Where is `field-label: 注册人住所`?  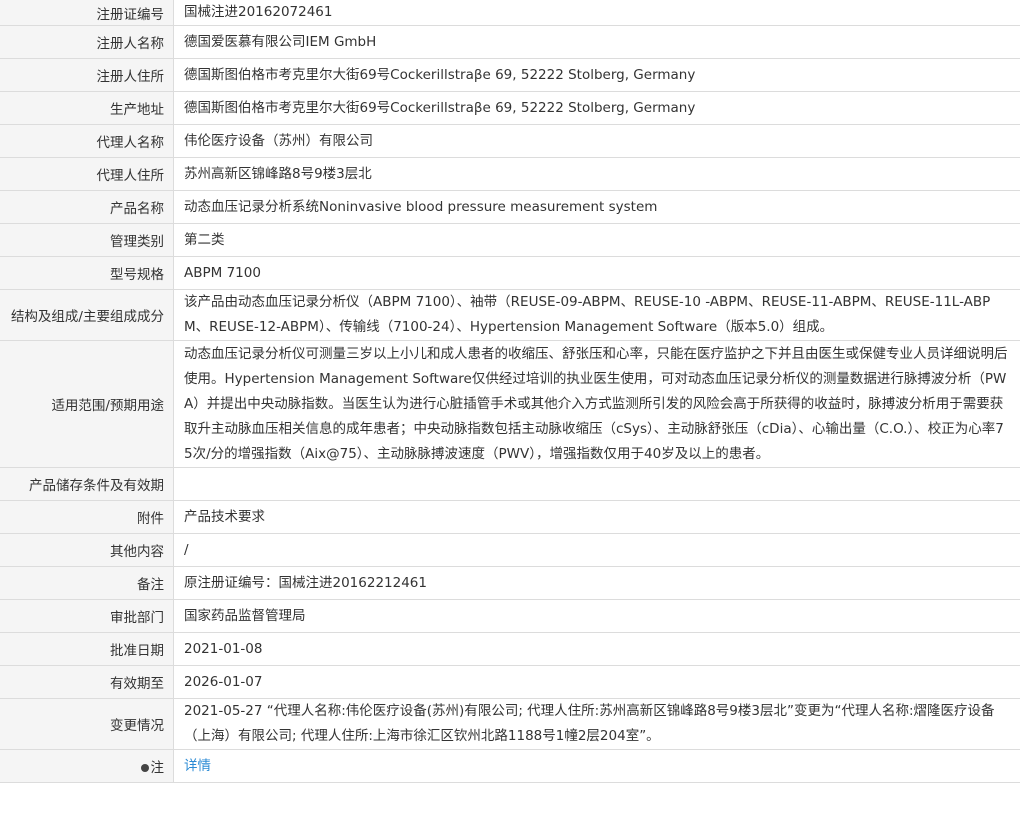 field-label: 注册人住所 is located at coordinates (87, 75).